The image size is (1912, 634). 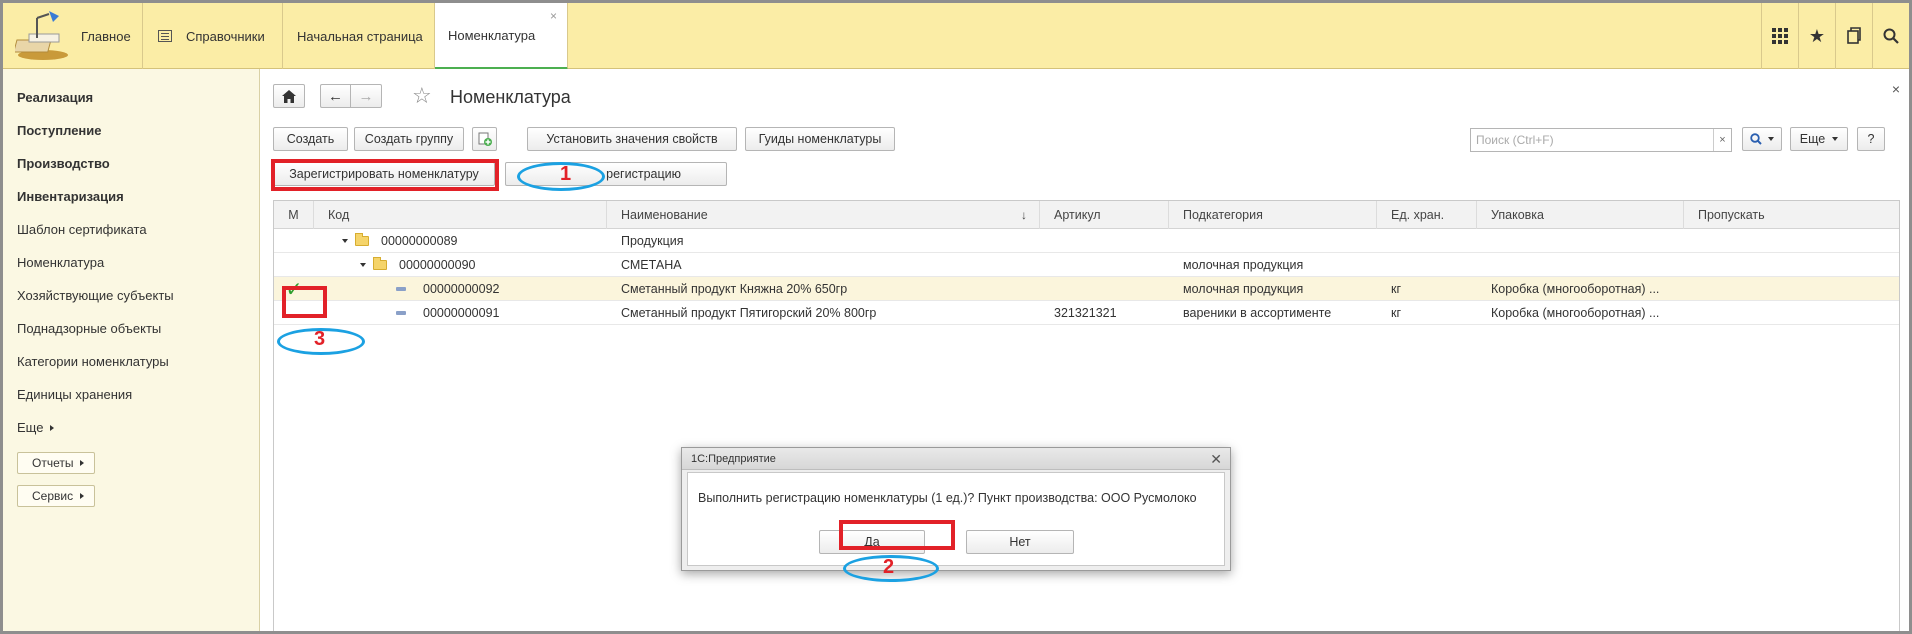 I want to click on list-icon, so click(x=165, y=36).